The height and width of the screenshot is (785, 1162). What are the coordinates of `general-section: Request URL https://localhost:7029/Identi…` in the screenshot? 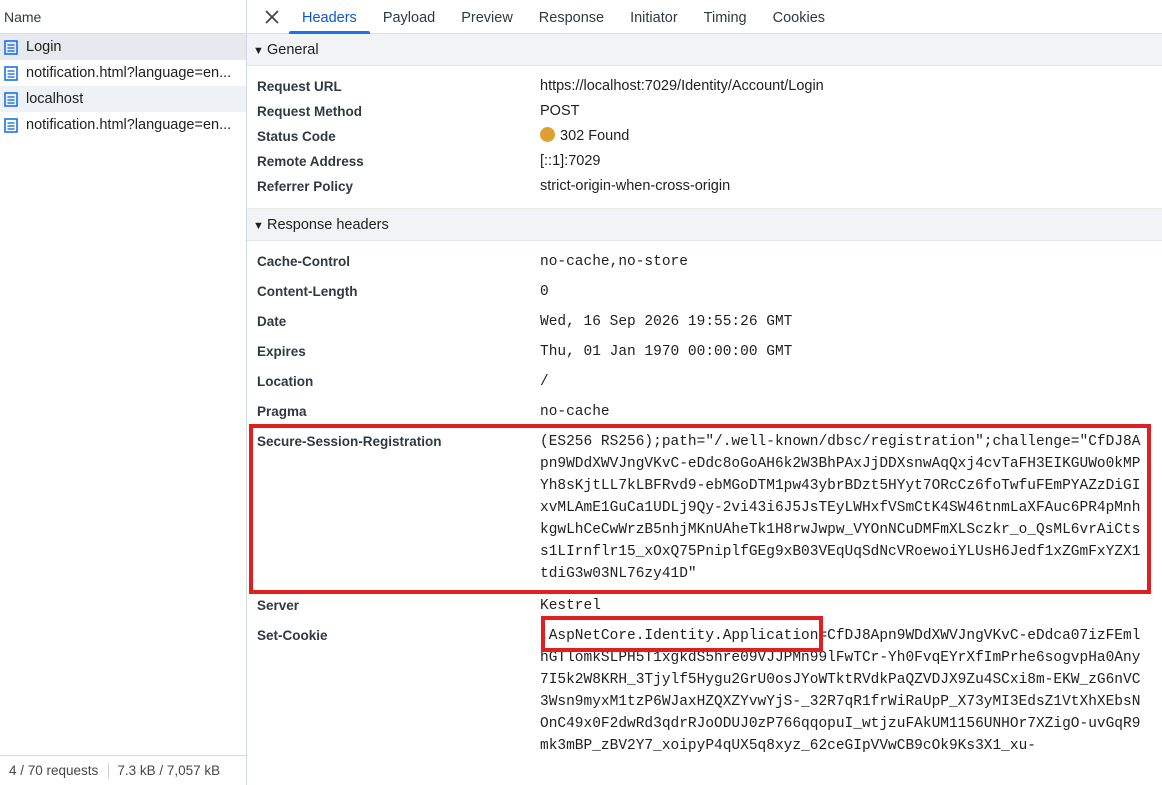 It's located at (704, 137).